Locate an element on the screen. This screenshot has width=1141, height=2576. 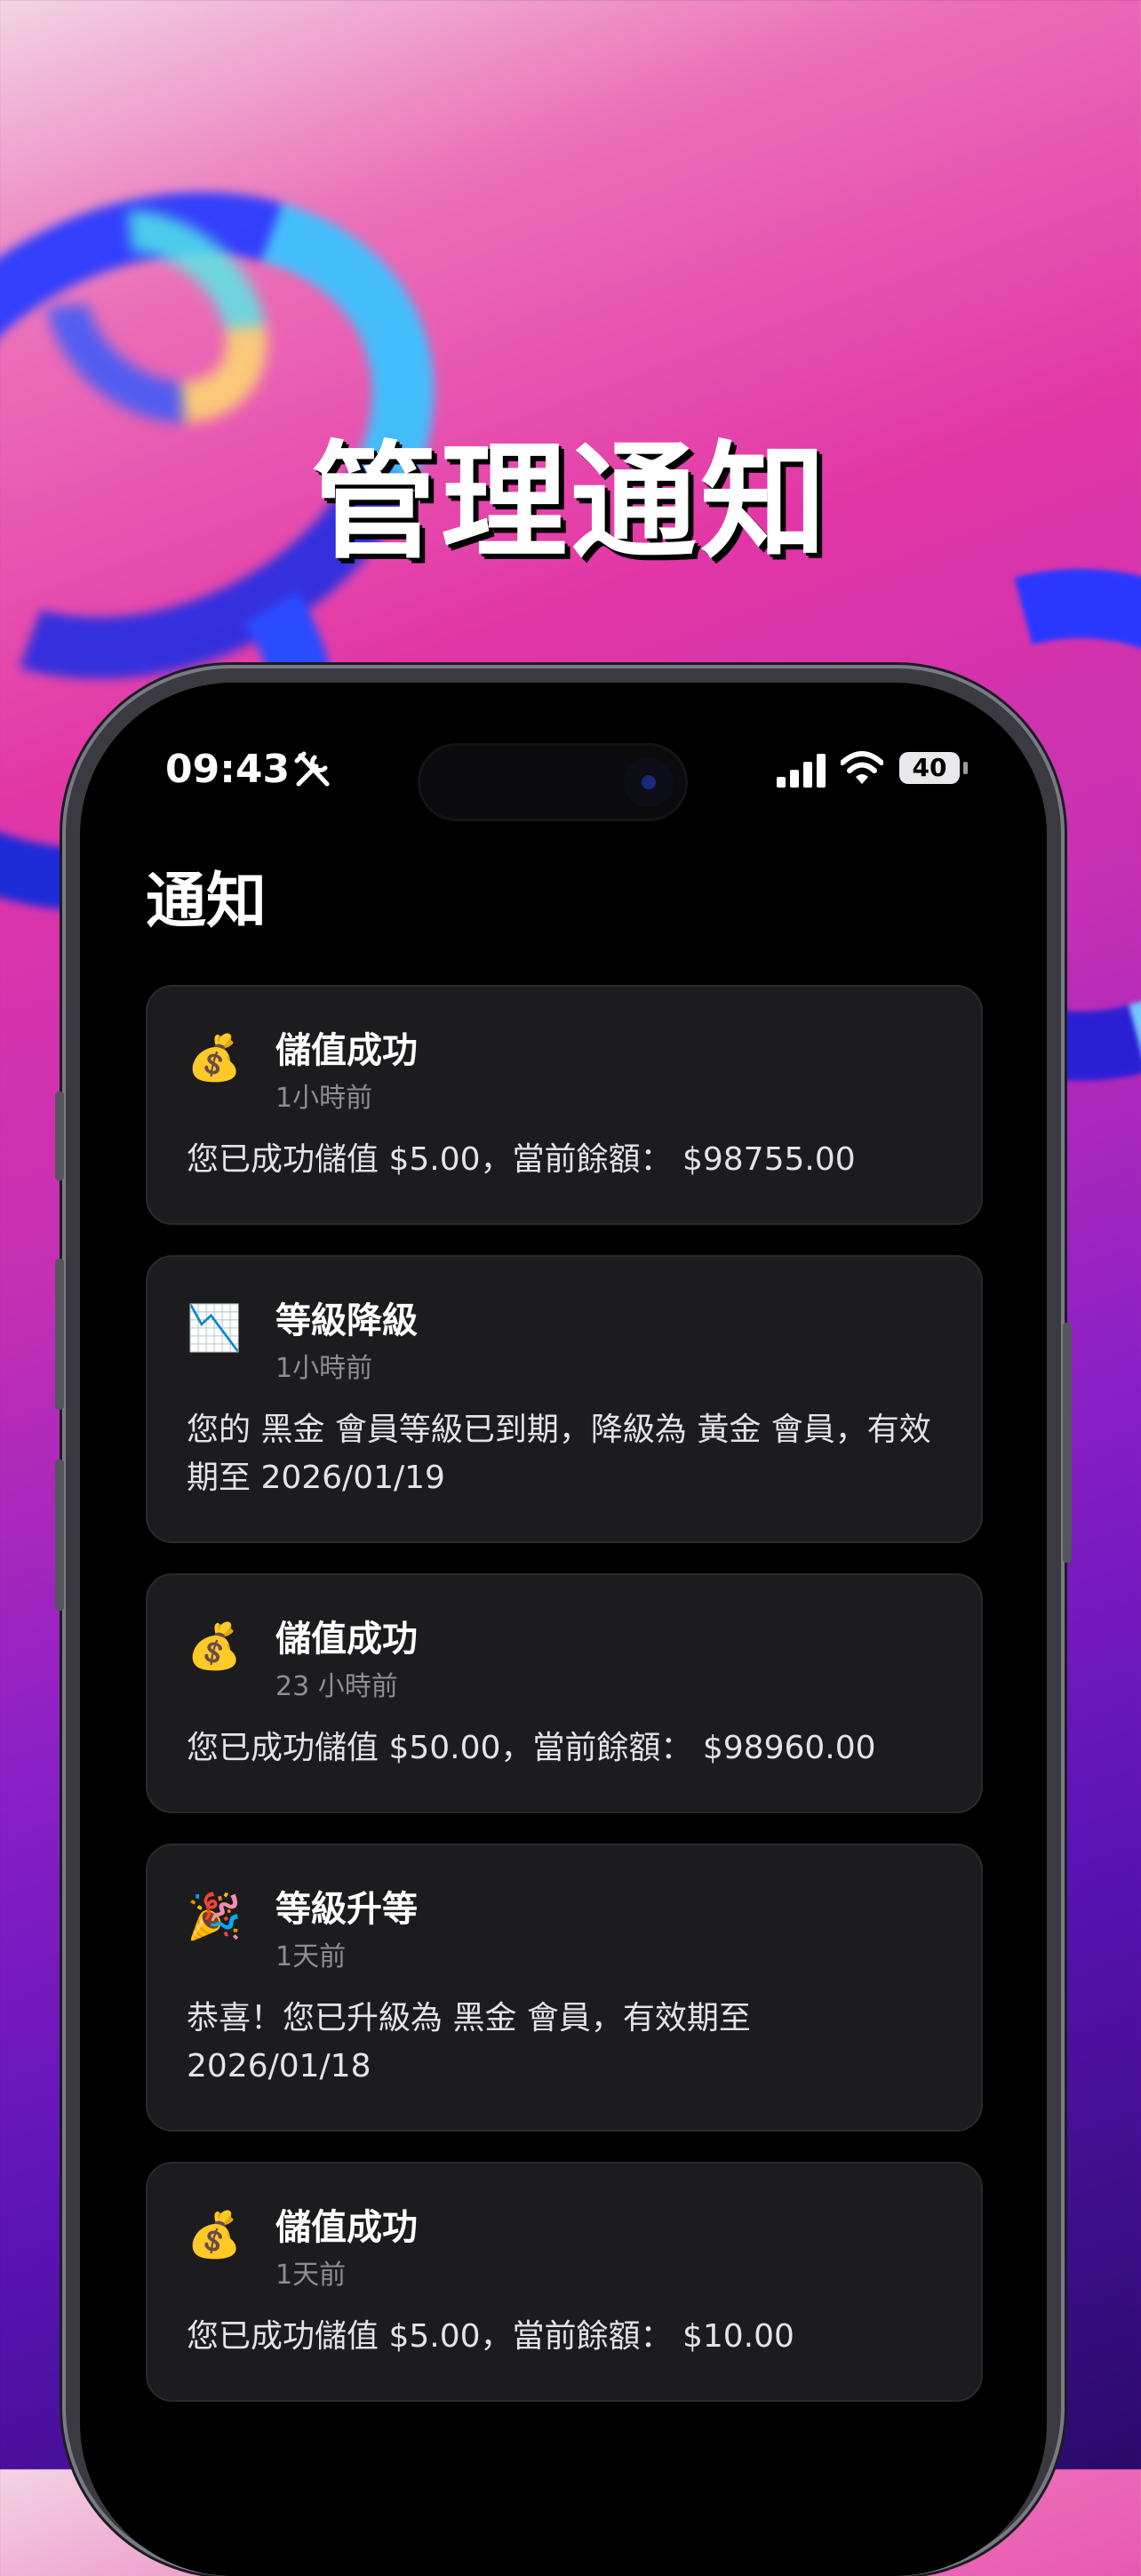
chart-decreasing-icon: 📉 is located at coordinates (215, 1328).